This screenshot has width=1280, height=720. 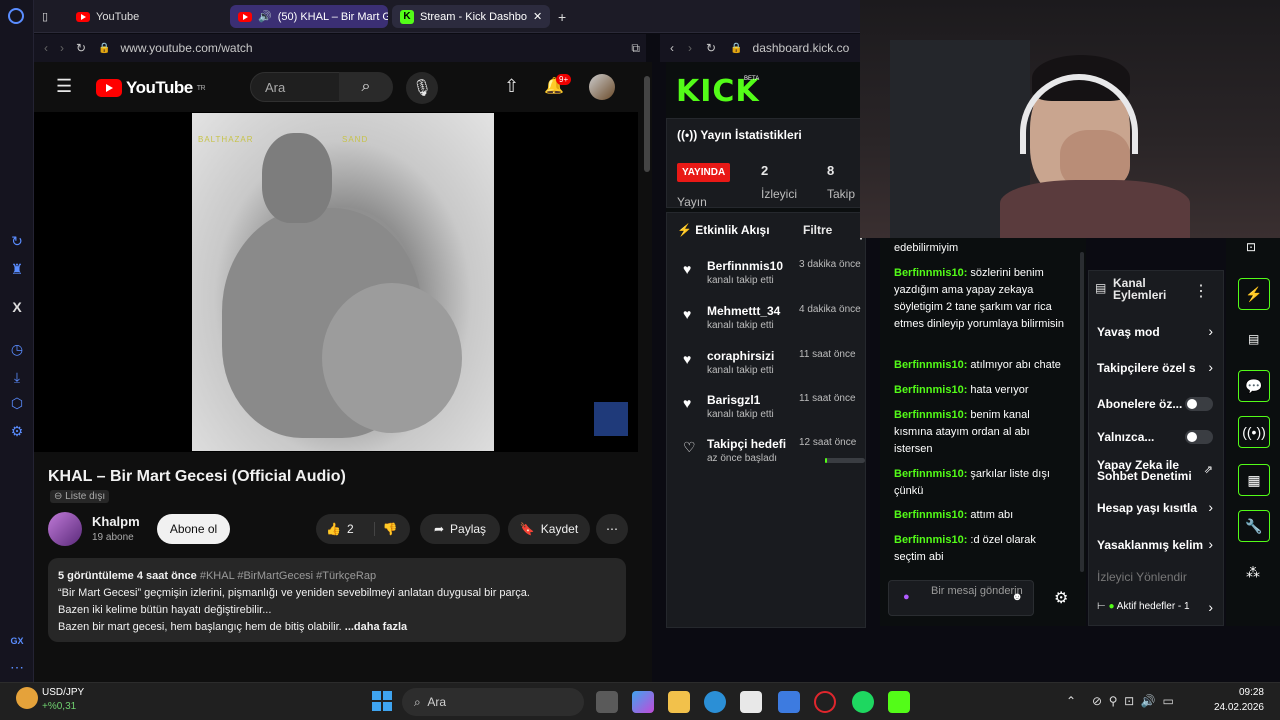 I want to click on edge-icon, so click(x=715, y=702).